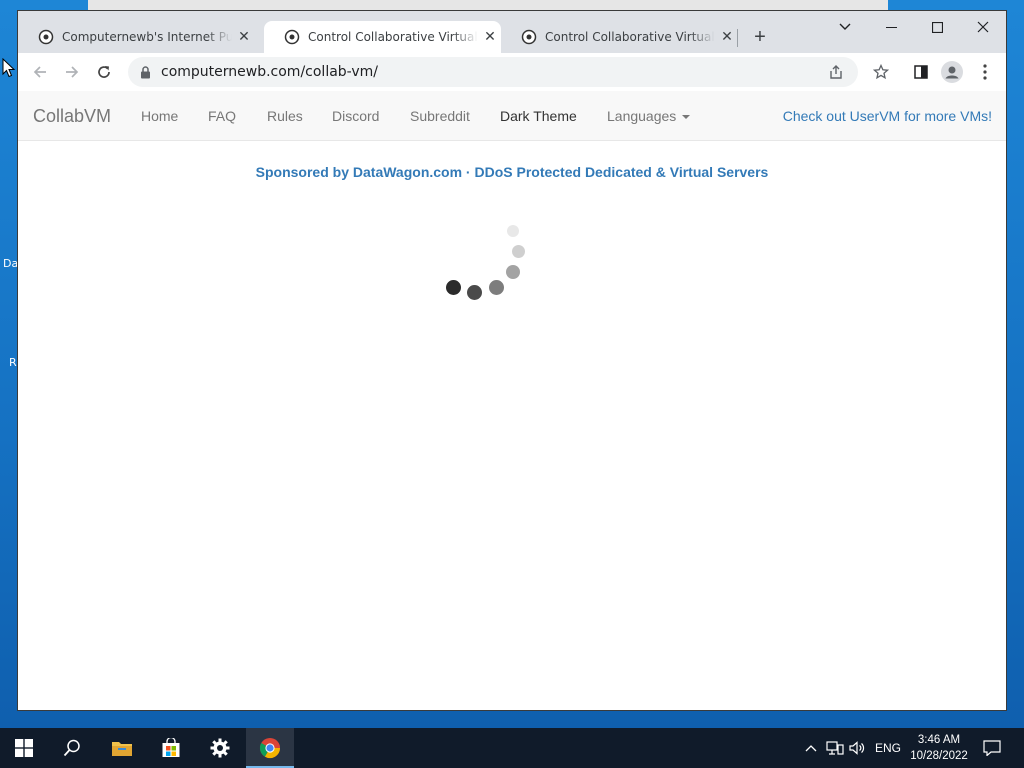  I want to click on dark-theme-toggle: Dark Theme, so click(538, 116).